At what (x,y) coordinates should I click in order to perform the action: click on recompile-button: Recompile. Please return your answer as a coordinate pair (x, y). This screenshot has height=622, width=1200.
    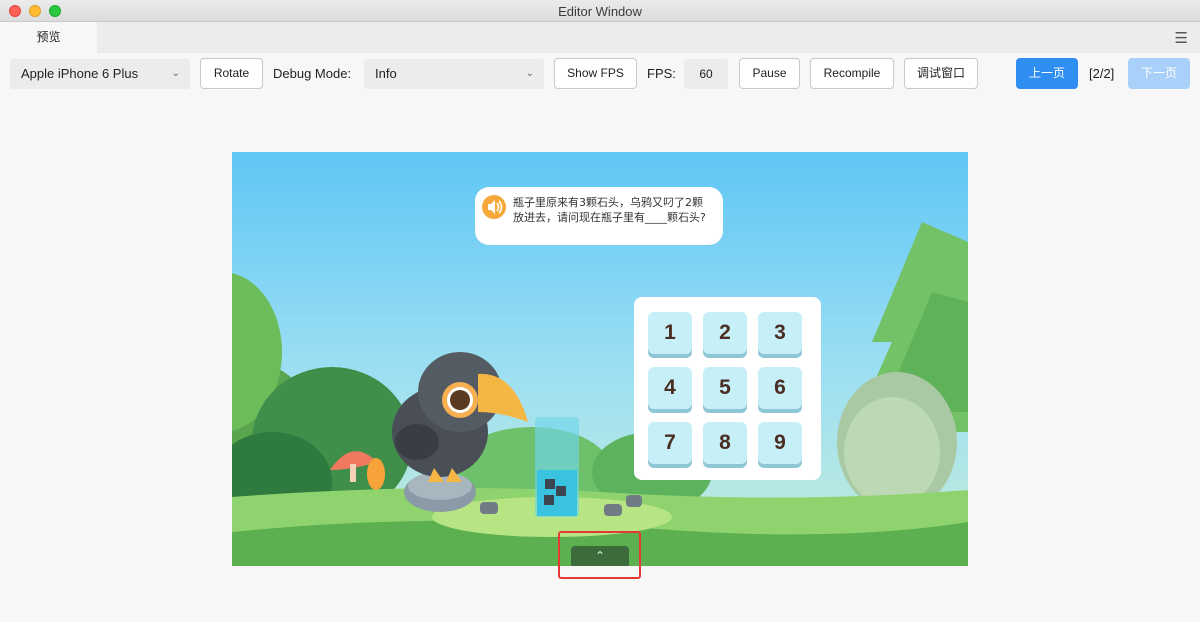
    Looking at the image, I should click on (852, 73).